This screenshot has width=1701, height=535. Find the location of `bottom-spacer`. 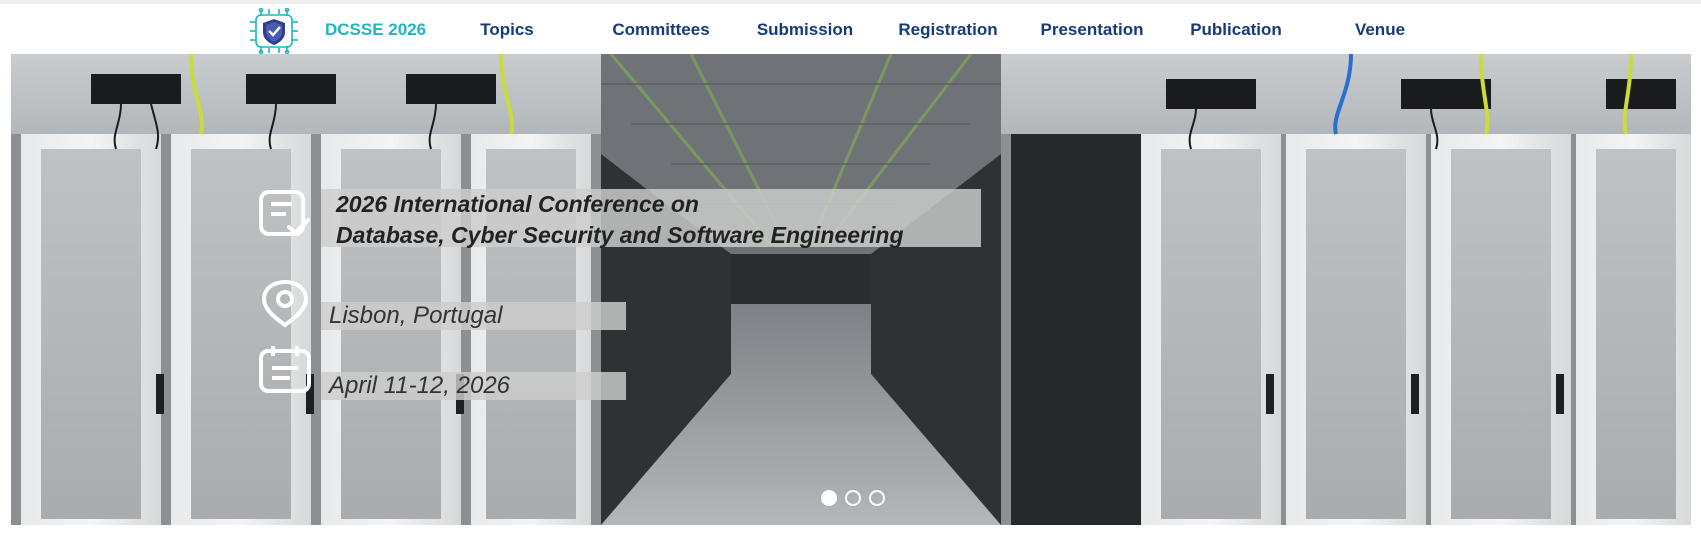

bottom-spacer is located at coordinates (850, 530).